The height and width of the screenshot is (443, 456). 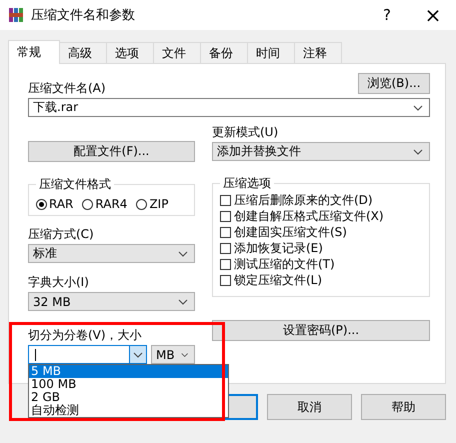 What do you see at coordinates (75, 184) in the screenshot?
I see `group-title: 压缩文件格式` at bounding box center [75, 184].